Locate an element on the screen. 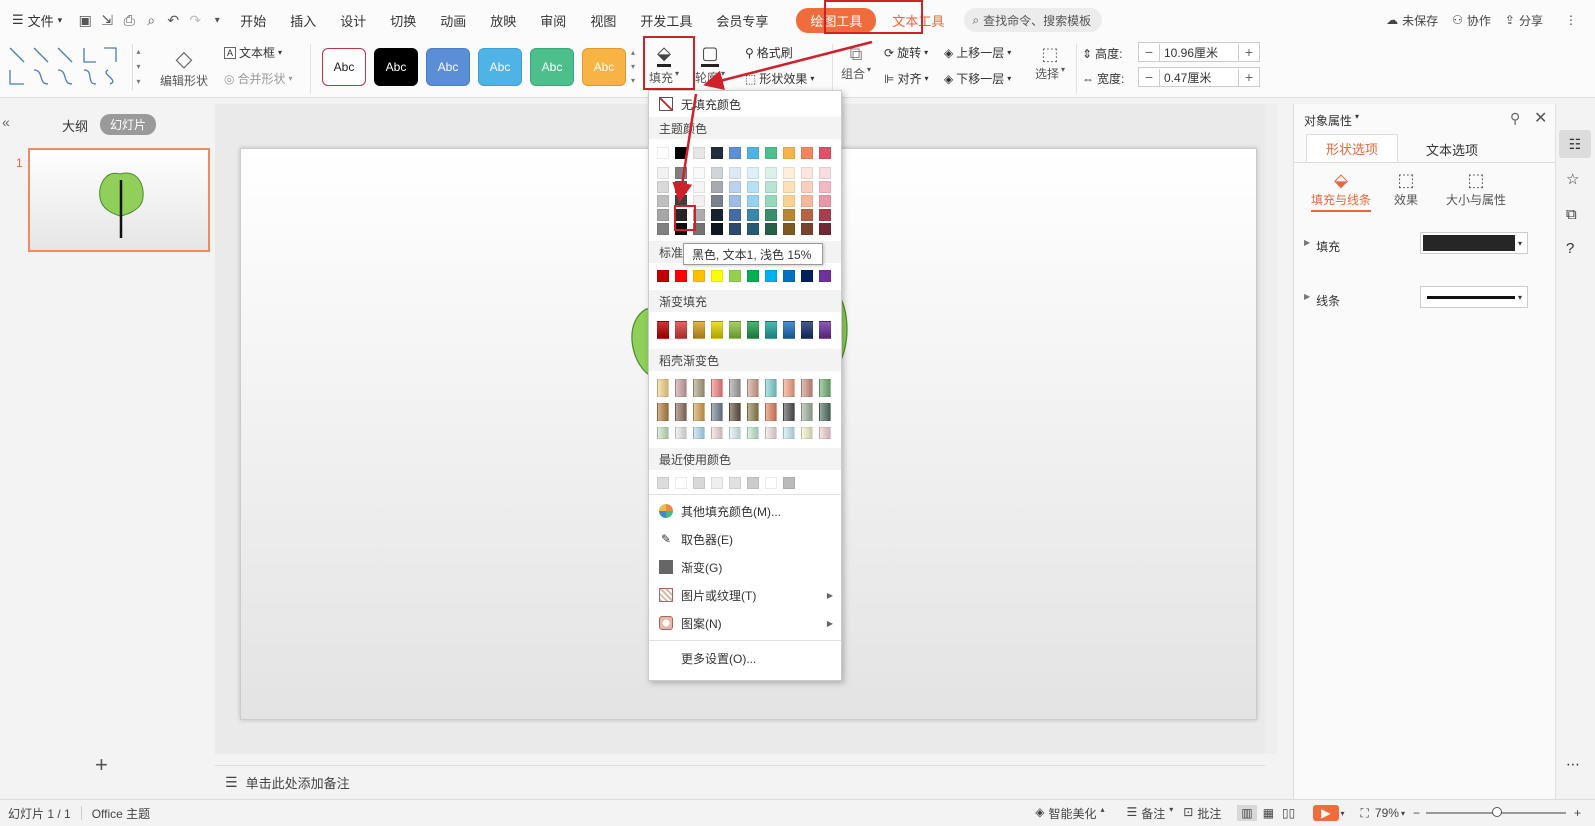 The height and width of the screenshot is (826, 1595). arrow-to-fill is located at coordinates (788, 65).